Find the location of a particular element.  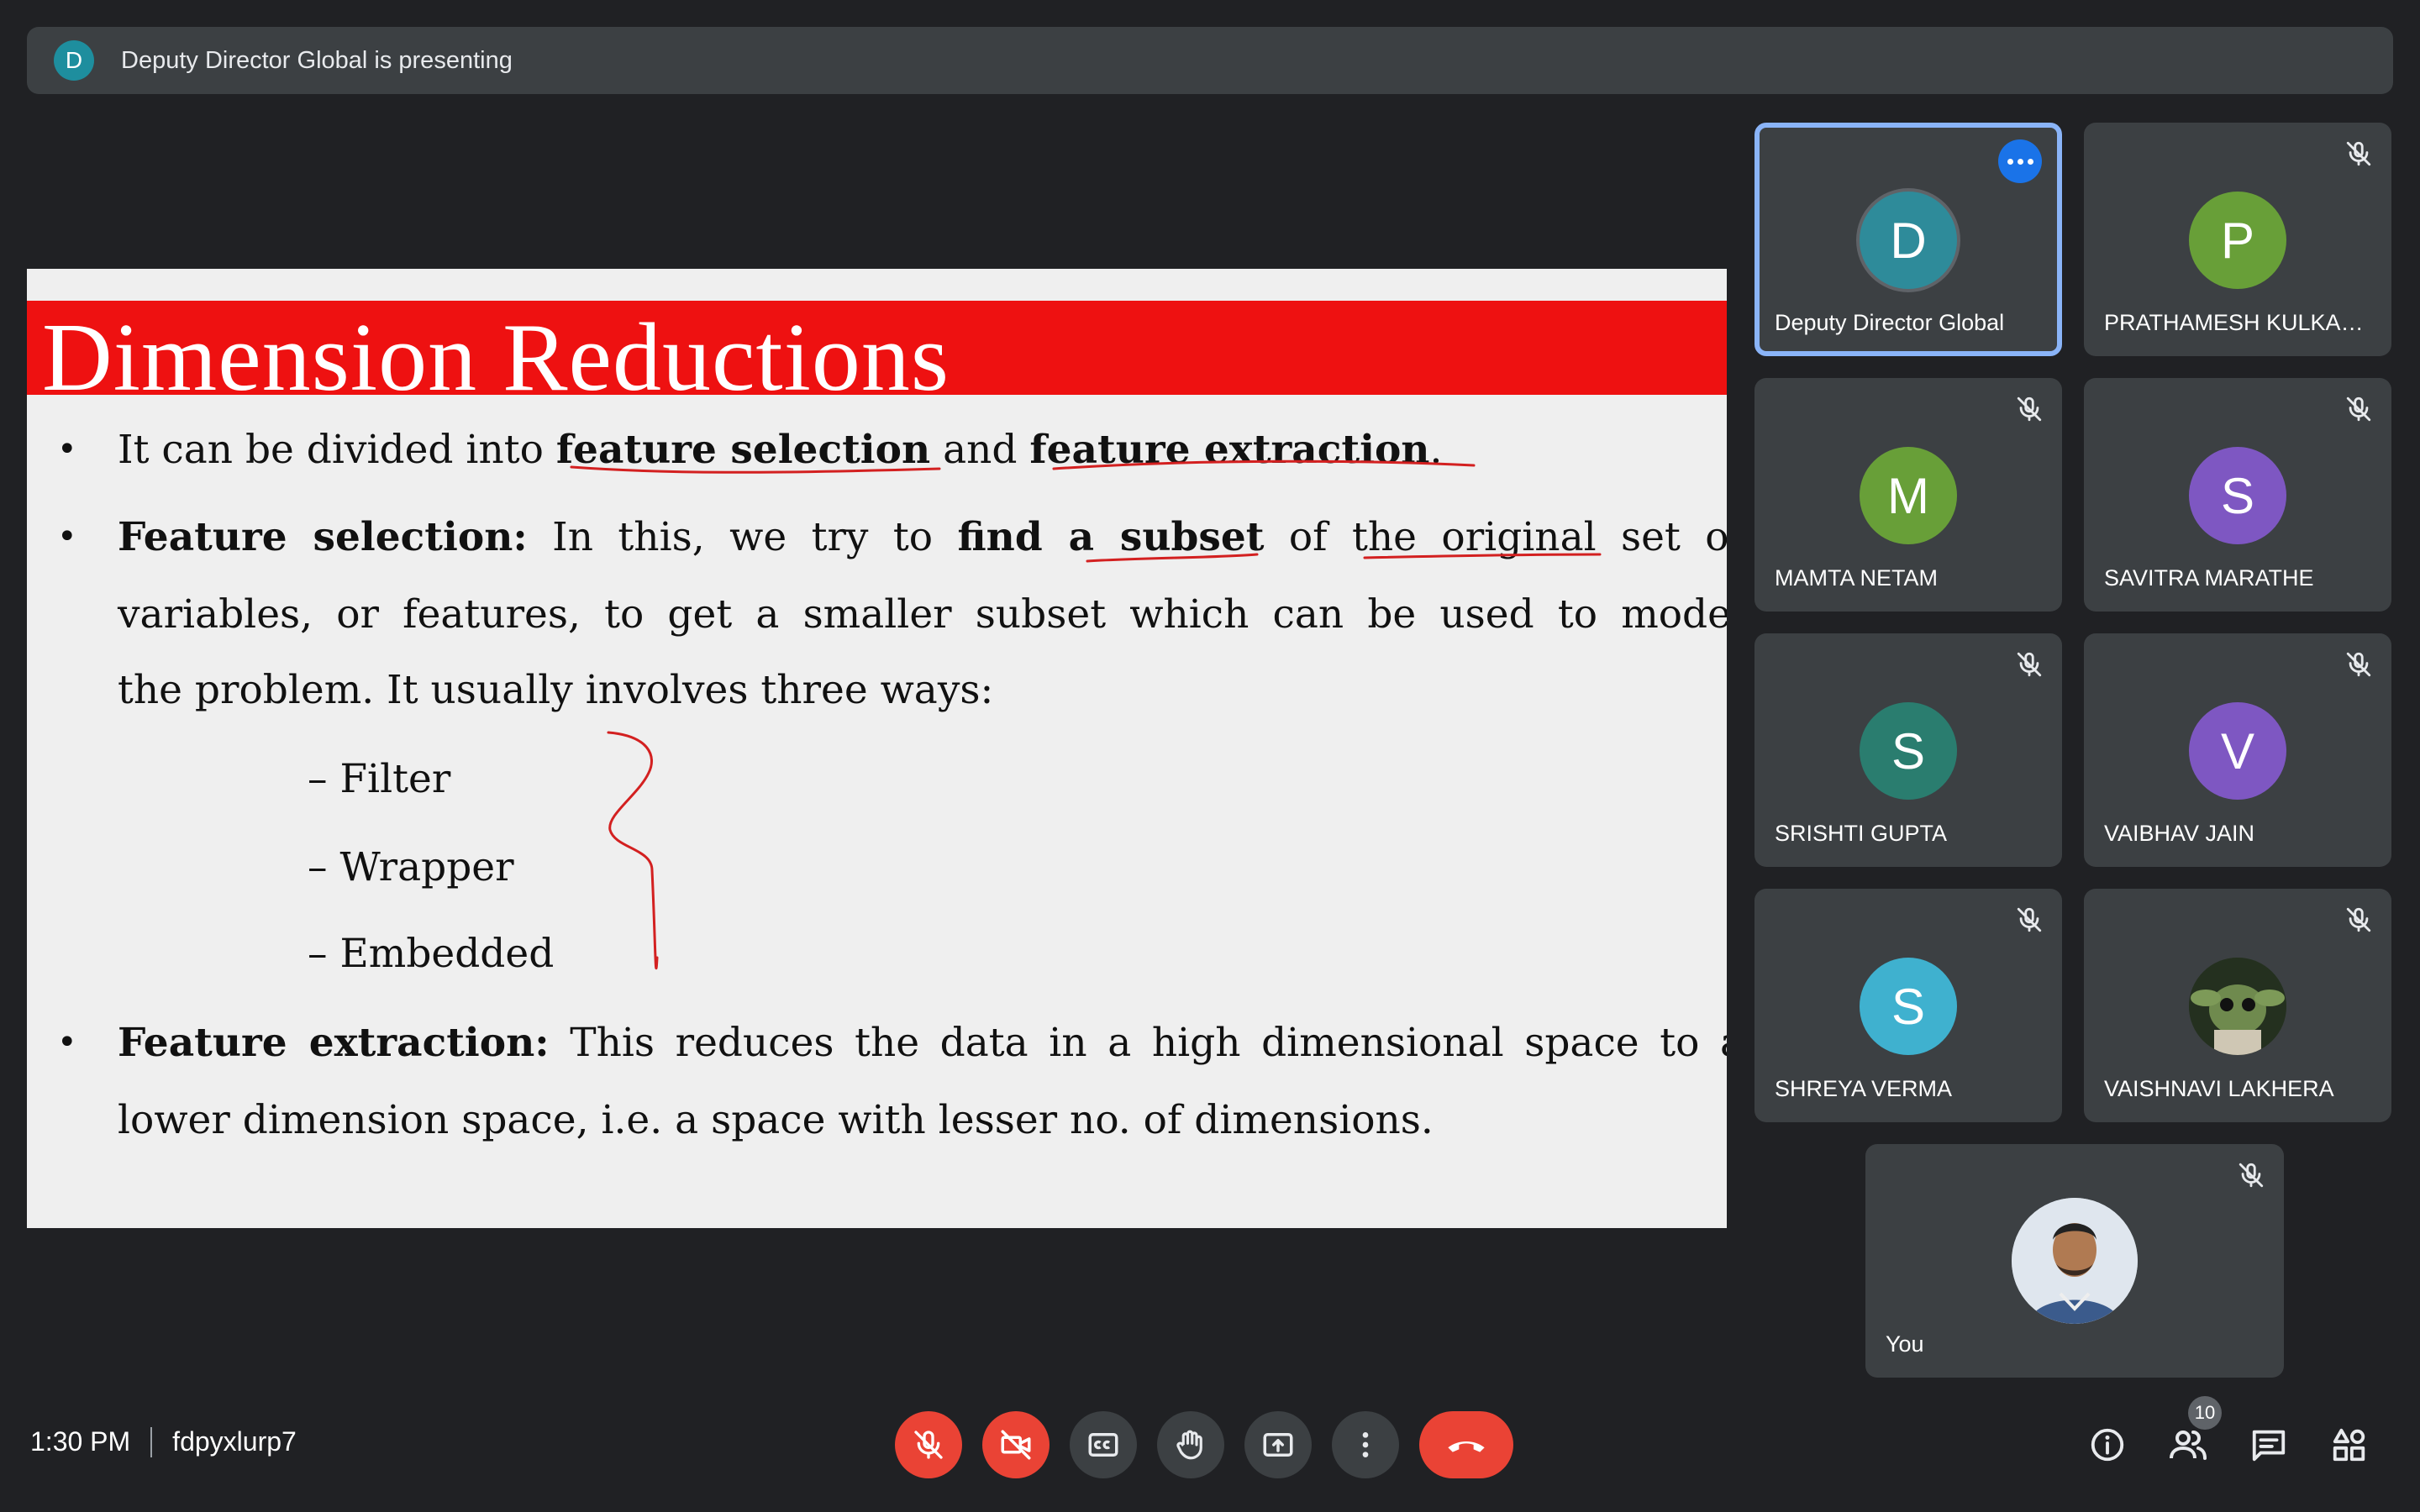

camera-toggle-button is located at coordinates (1016, 1444).